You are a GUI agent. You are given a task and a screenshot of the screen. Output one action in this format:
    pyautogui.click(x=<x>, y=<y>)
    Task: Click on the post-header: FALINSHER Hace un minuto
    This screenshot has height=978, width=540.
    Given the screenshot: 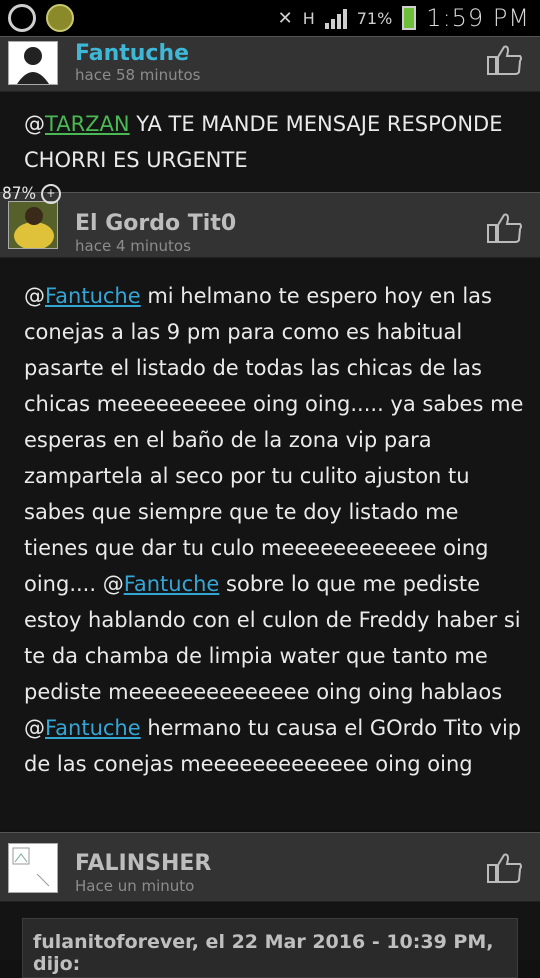 What is the action you would take?
    pyautogui.click(x=270, y=867)
    